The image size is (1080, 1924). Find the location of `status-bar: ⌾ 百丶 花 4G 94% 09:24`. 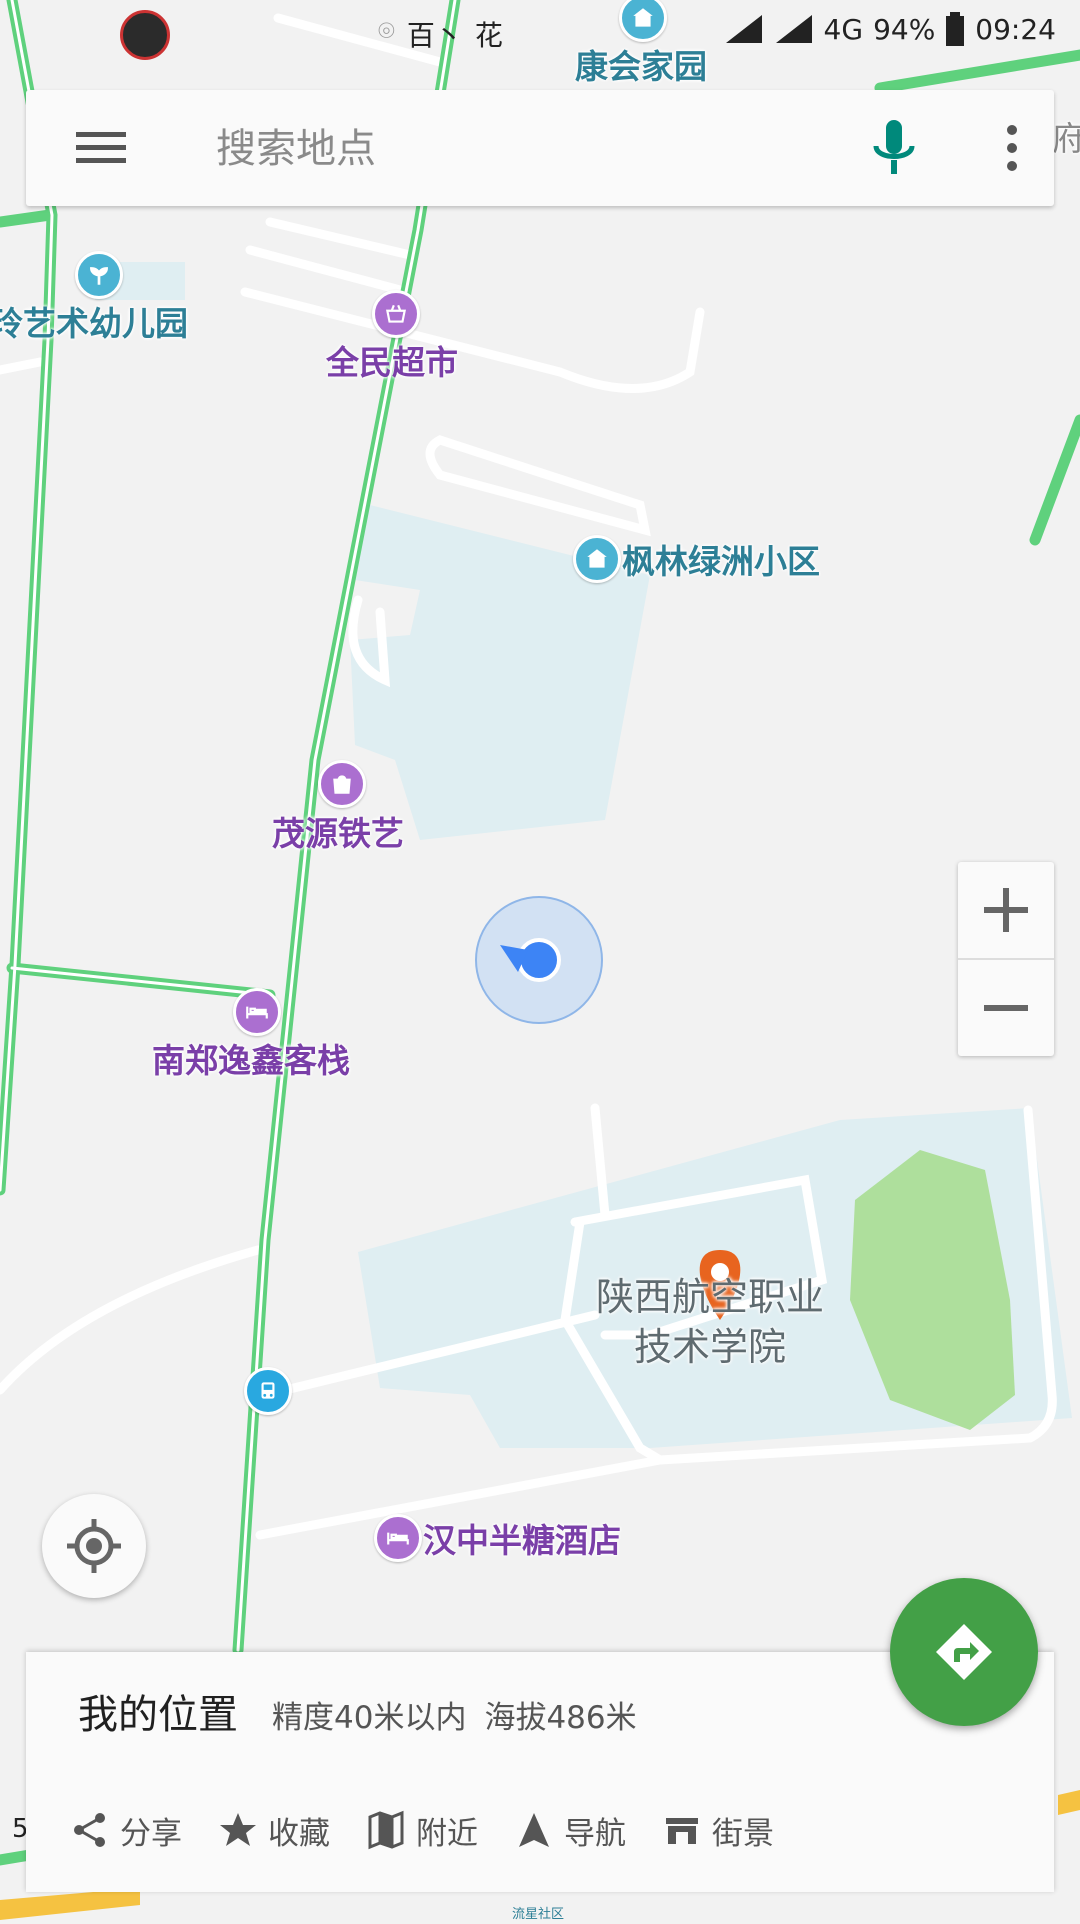

status-bar: ⌾ 百丶 花 4G 94% 09:24 is located at coordinates (540, 31).